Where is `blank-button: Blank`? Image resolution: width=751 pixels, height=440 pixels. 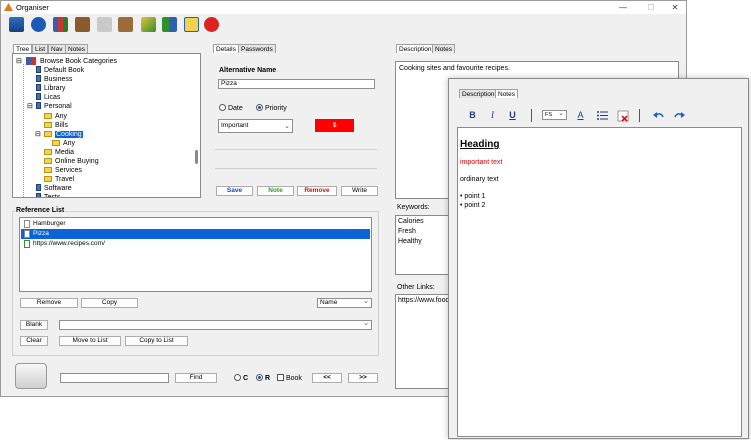
blank-button: Blank is located at coordinates (34, 325).